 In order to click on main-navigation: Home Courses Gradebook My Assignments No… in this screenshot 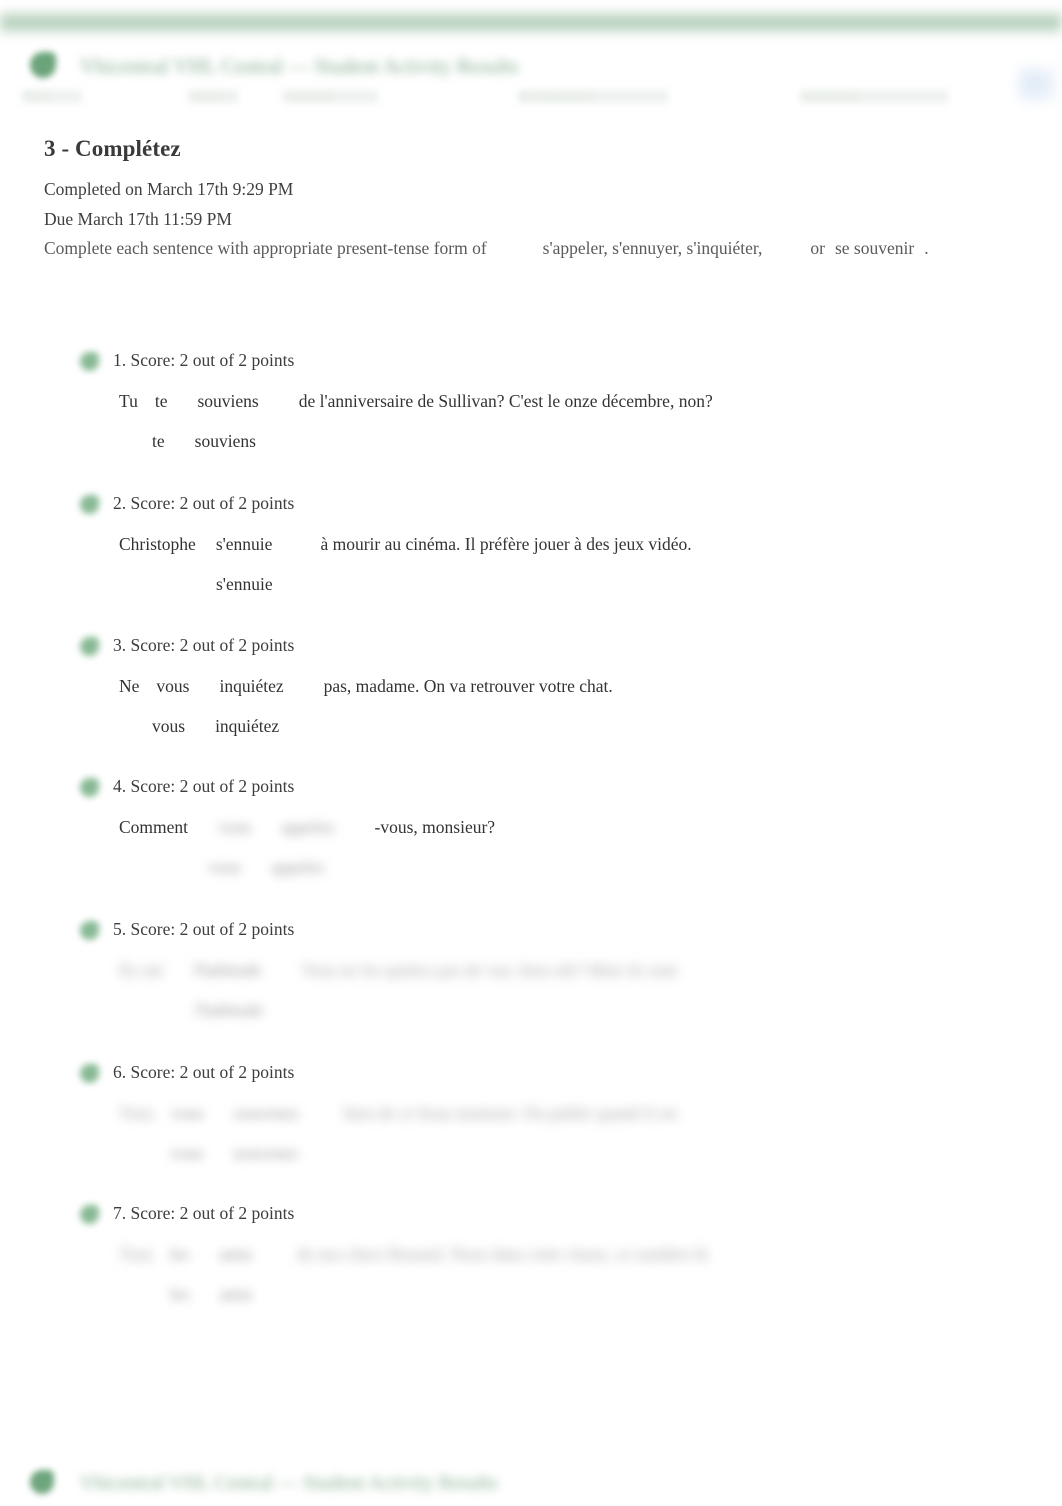, I will do `click(531, 98)`.